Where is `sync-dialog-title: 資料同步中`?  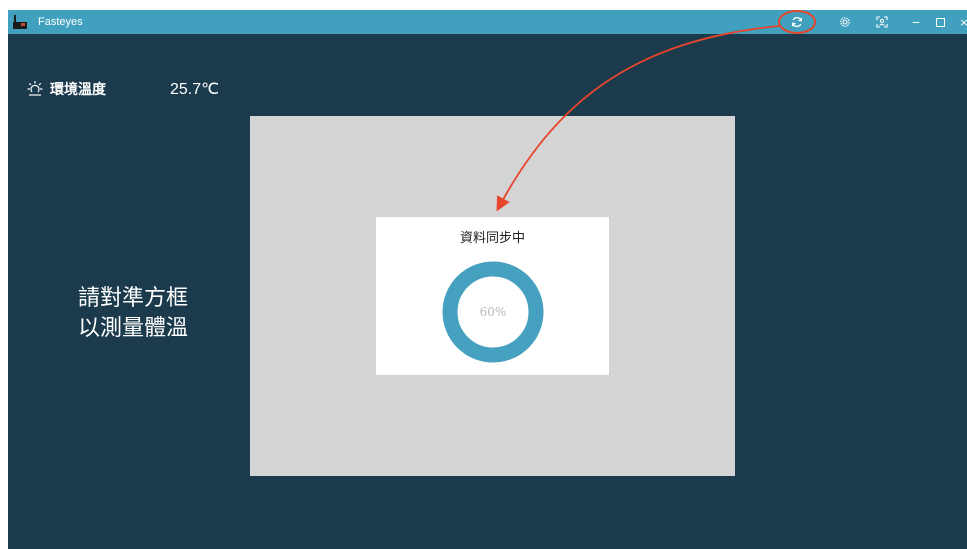
sync-dialog-title: 資料同步中 is located at coordinates (492, 238).